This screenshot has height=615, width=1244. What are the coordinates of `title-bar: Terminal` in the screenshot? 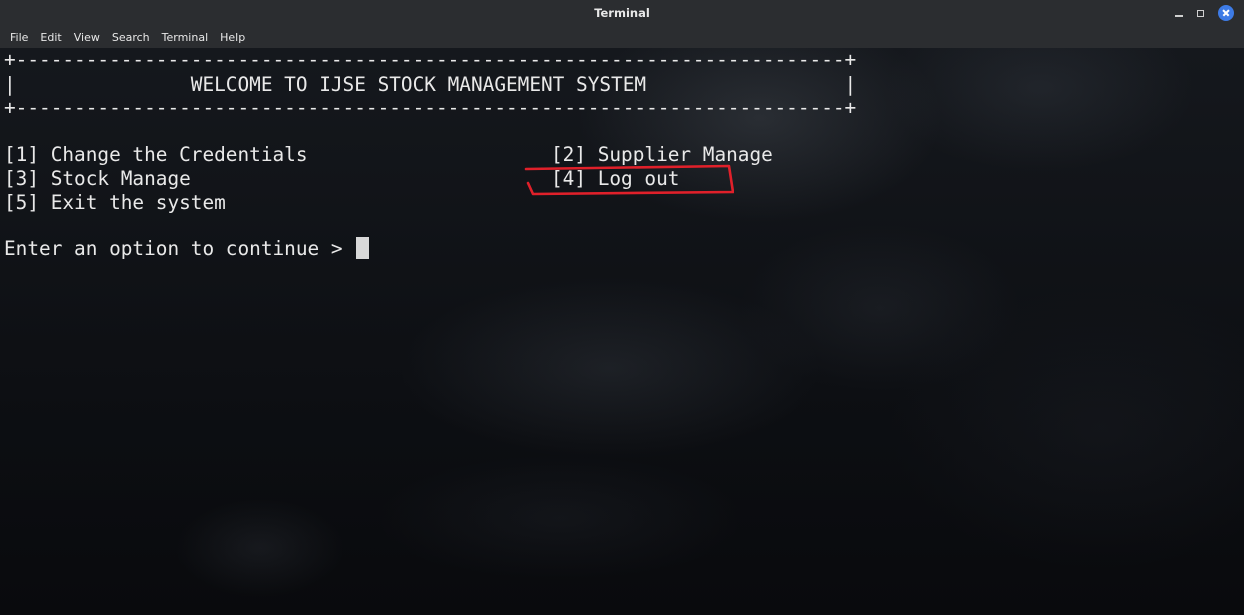 It's located at (622, 13).